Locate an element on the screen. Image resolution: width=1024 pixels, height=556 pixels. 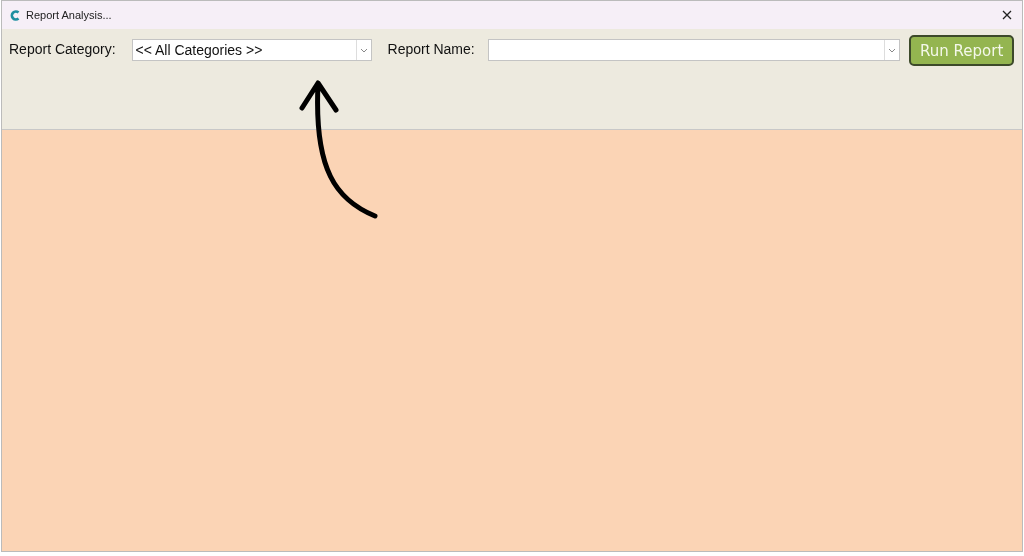
category-label: Report Category: is located at coordinates (63, 49).